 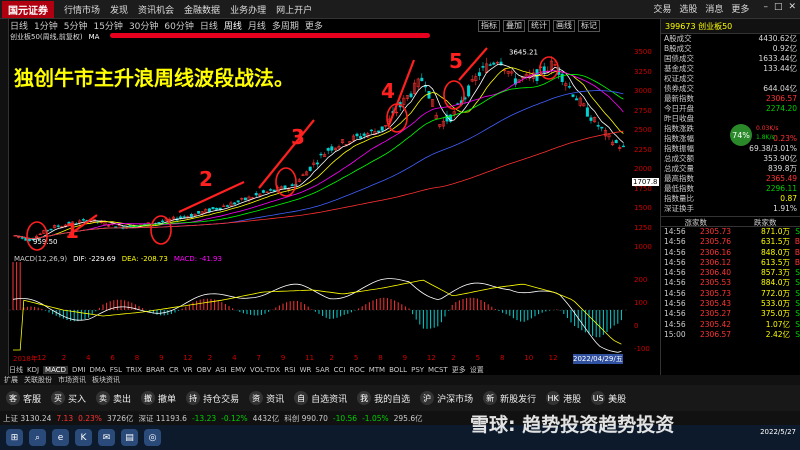 I want to click on menu-messages: 消息, so click(x=714, y=8).